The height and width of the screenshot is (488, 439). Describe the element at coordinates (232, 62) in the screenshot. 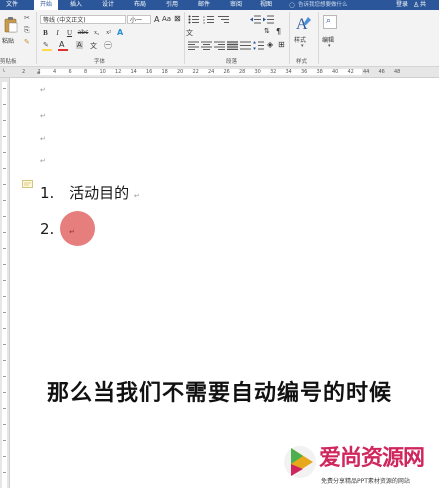

I see `group-label-paragraph: 段落` at that location.